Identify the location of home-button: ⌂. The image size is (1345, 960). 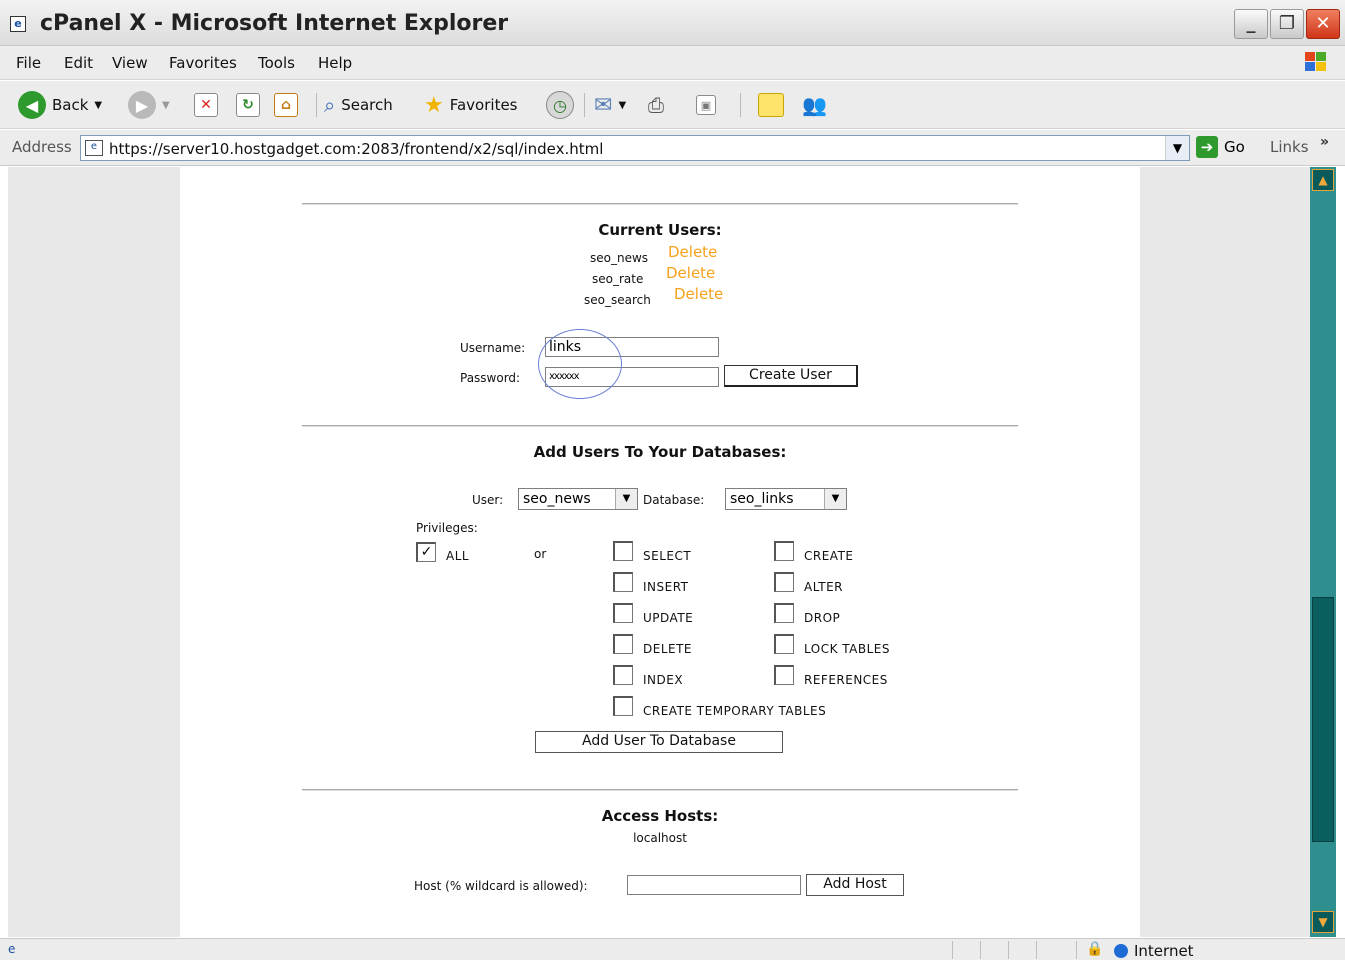
(286, 105).